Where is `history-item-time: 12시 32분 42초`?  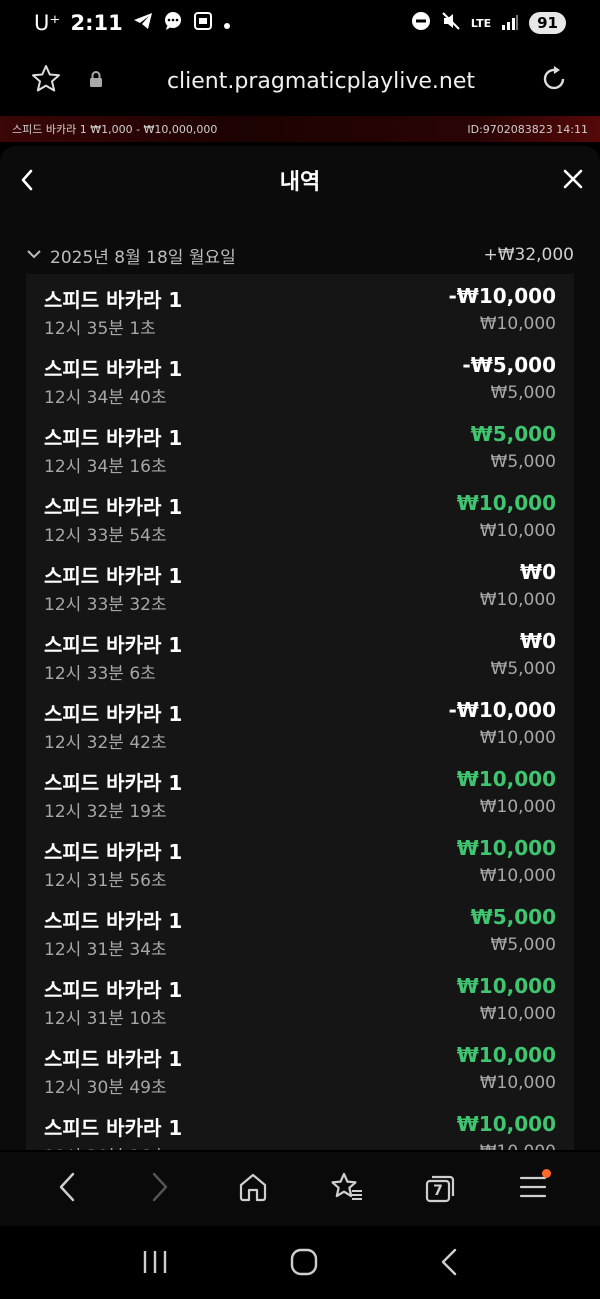 history-item-time: 12시 32분 42초 is located at coordinates (105, 743).